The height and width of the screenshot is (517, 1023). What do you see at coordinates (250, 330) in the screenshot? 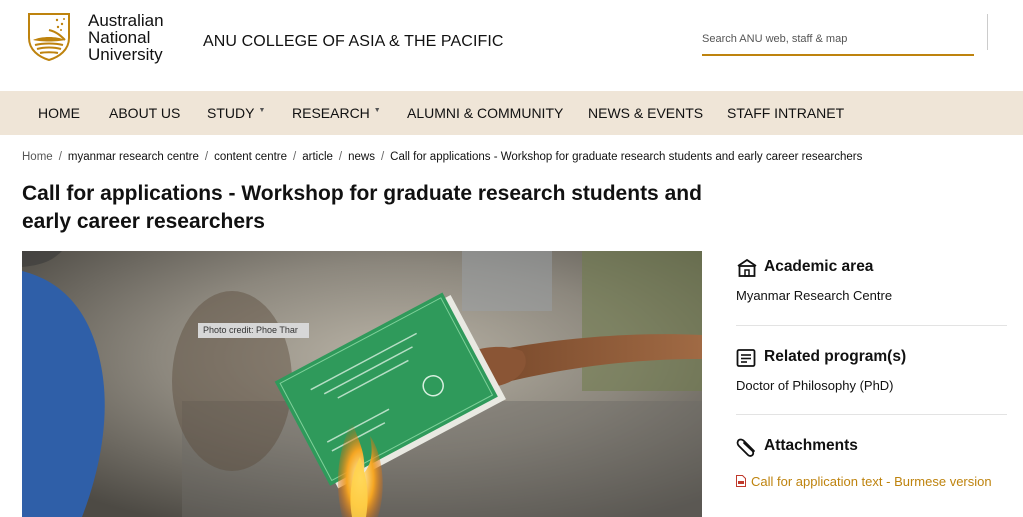
I see `photo-credit-tooltip: Photo credit: Phoe Thar` at bounding box center [250, 330].